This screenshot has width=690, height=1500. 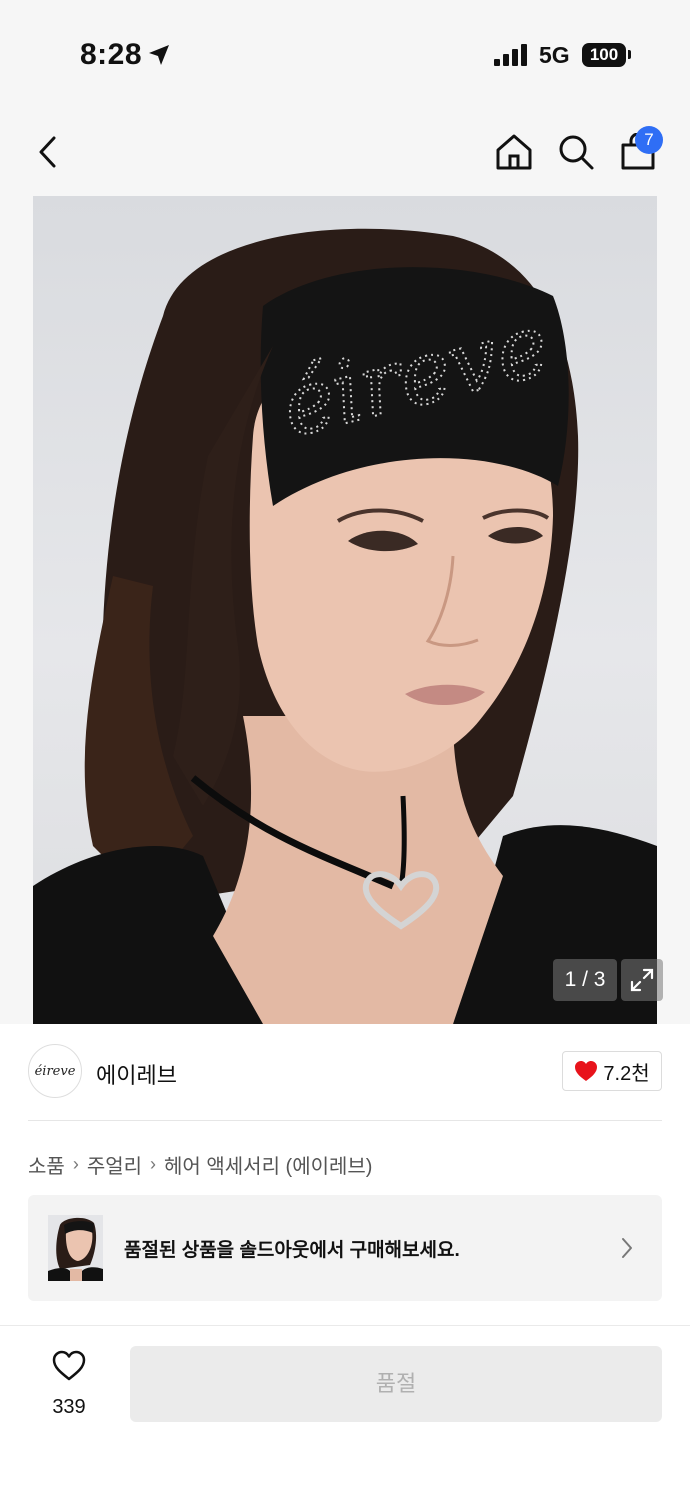 What do you see at coordinates (114, 1164) in the screenshot?
I see `breadcrumb-item: 주얼리` at bounding box center [114, 1164].